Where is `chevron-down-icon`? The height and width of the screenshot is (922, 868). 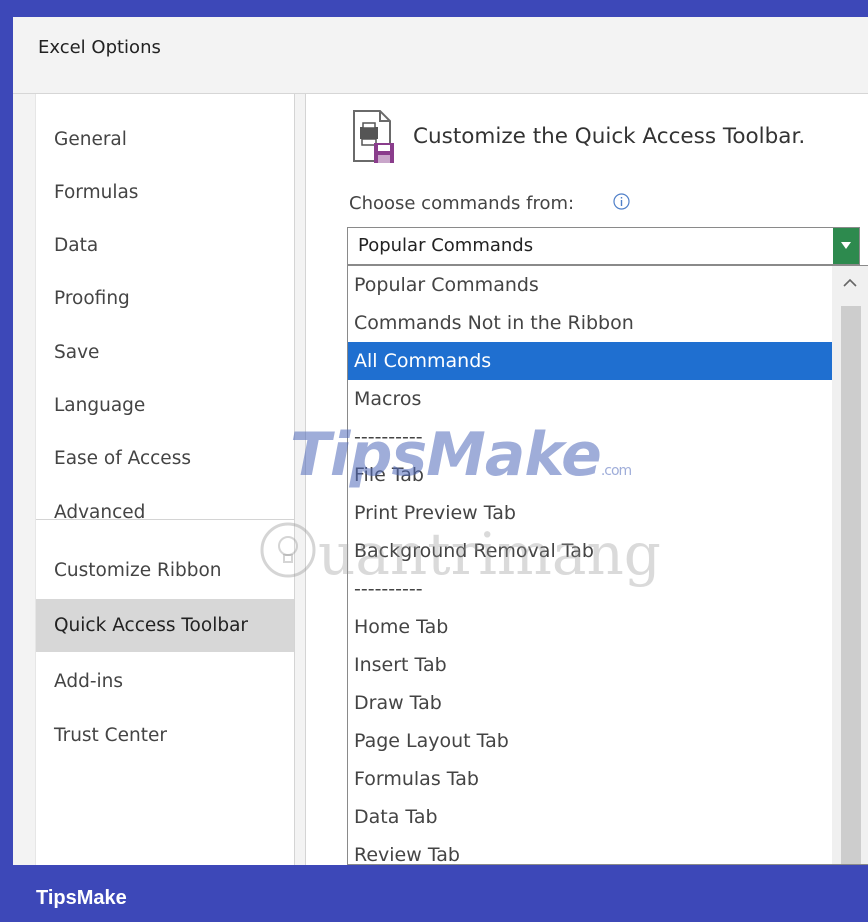 chevron-down-icon is located at coordinates (846, 245).